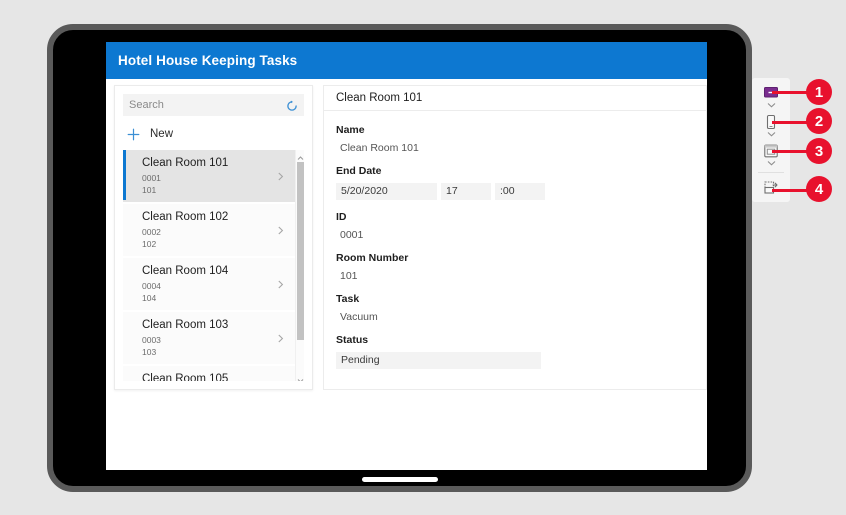 This screenshot has width=846, height=515. Describe the element at coordinates (819, 121) in the screenshot. I see `callout-badge-2: 2` at that location.